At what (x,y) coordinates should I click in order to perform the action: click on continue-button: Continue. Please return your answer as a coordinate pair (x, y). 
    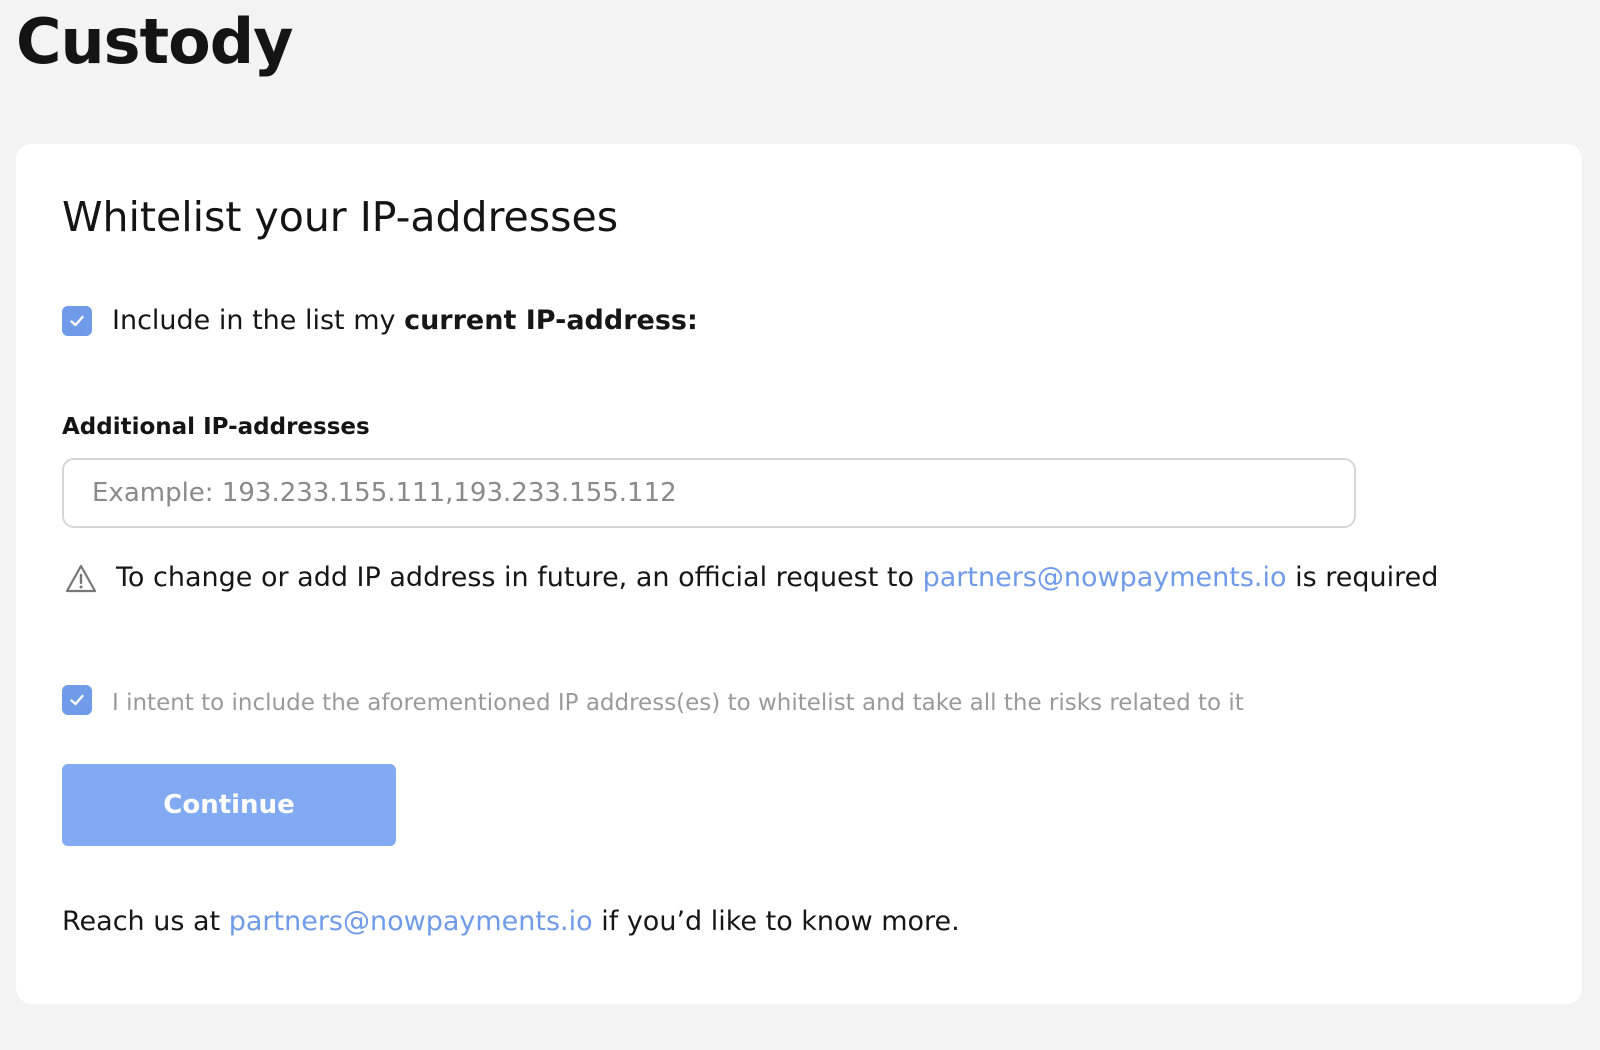
    Looking at the image, I should click on (229, 805).